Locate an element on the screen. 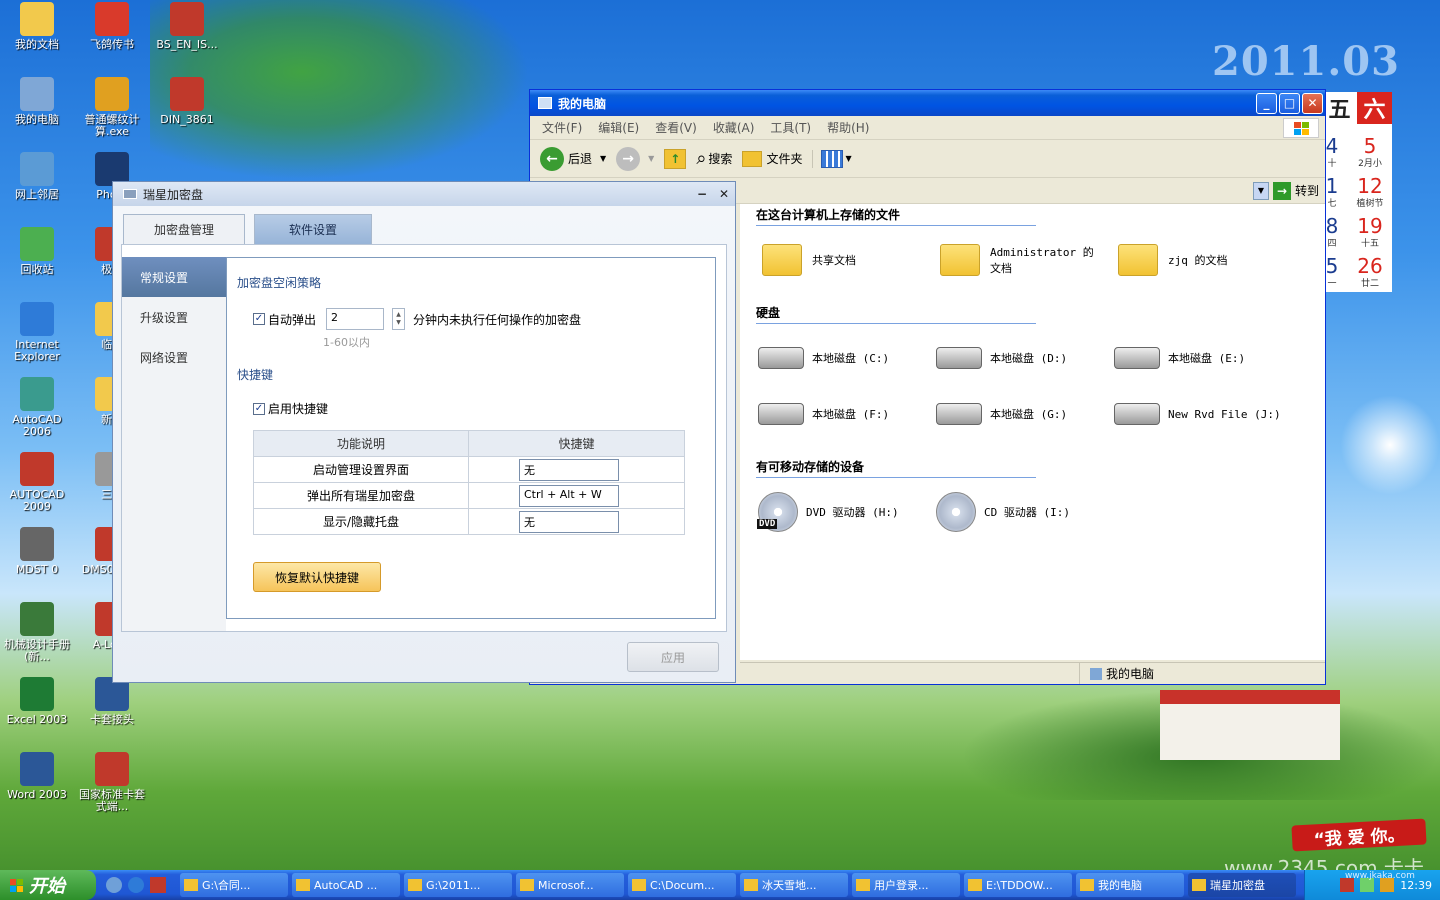 The width and height of the screenshot is (1440, 900). desktop-icon: 我的电脑 is located at coordinates (37, 101).